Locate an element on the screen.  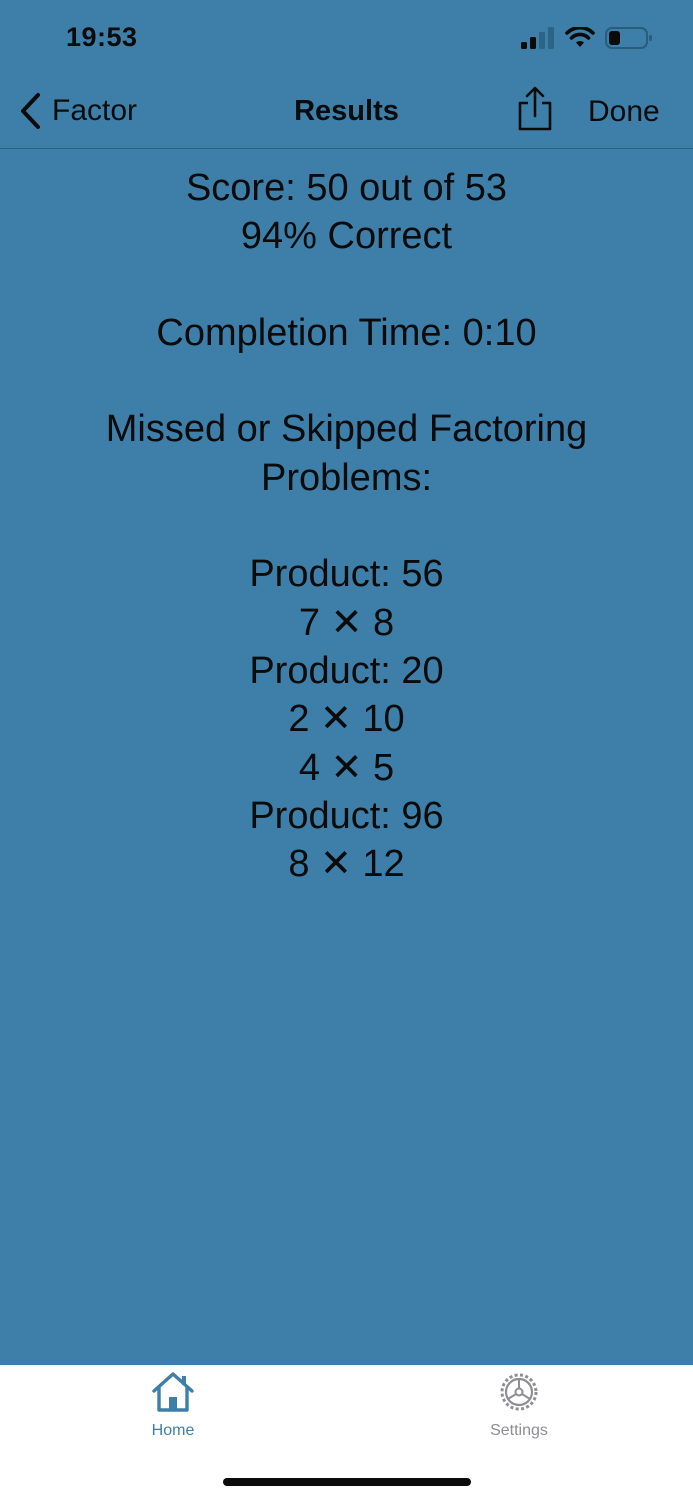
problem-product: Product: 56 is located at coordinates (346, 574).